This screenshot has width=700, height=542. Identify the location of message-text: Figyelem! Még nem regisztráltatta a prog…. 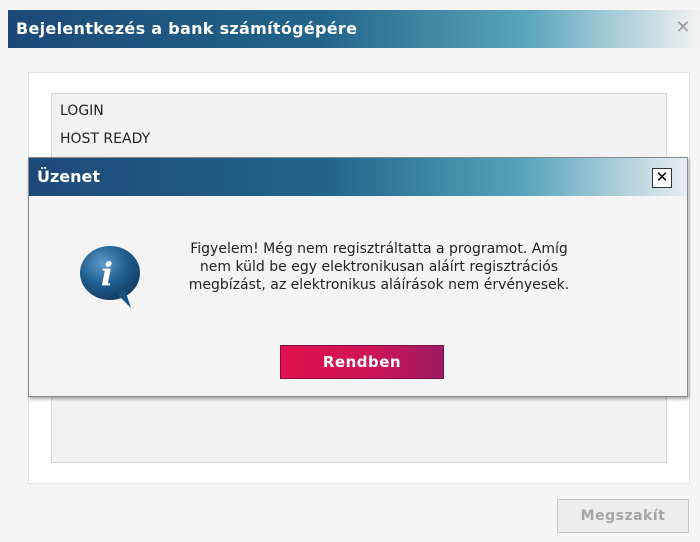
(379, 267).